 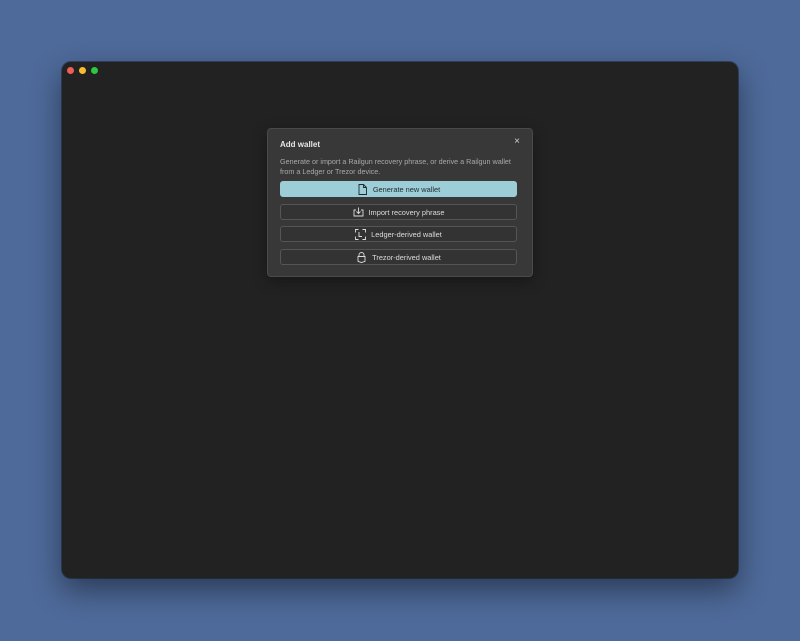 I want to click on import-recovery-phrase-button: Import recovery phrase, so click(x=398, y=212).